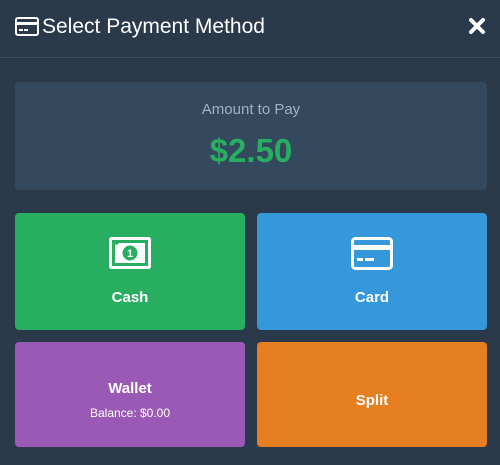 The image size is (500, 465). I want to click on modal-title: Select Payment Method, so click(153, 26).